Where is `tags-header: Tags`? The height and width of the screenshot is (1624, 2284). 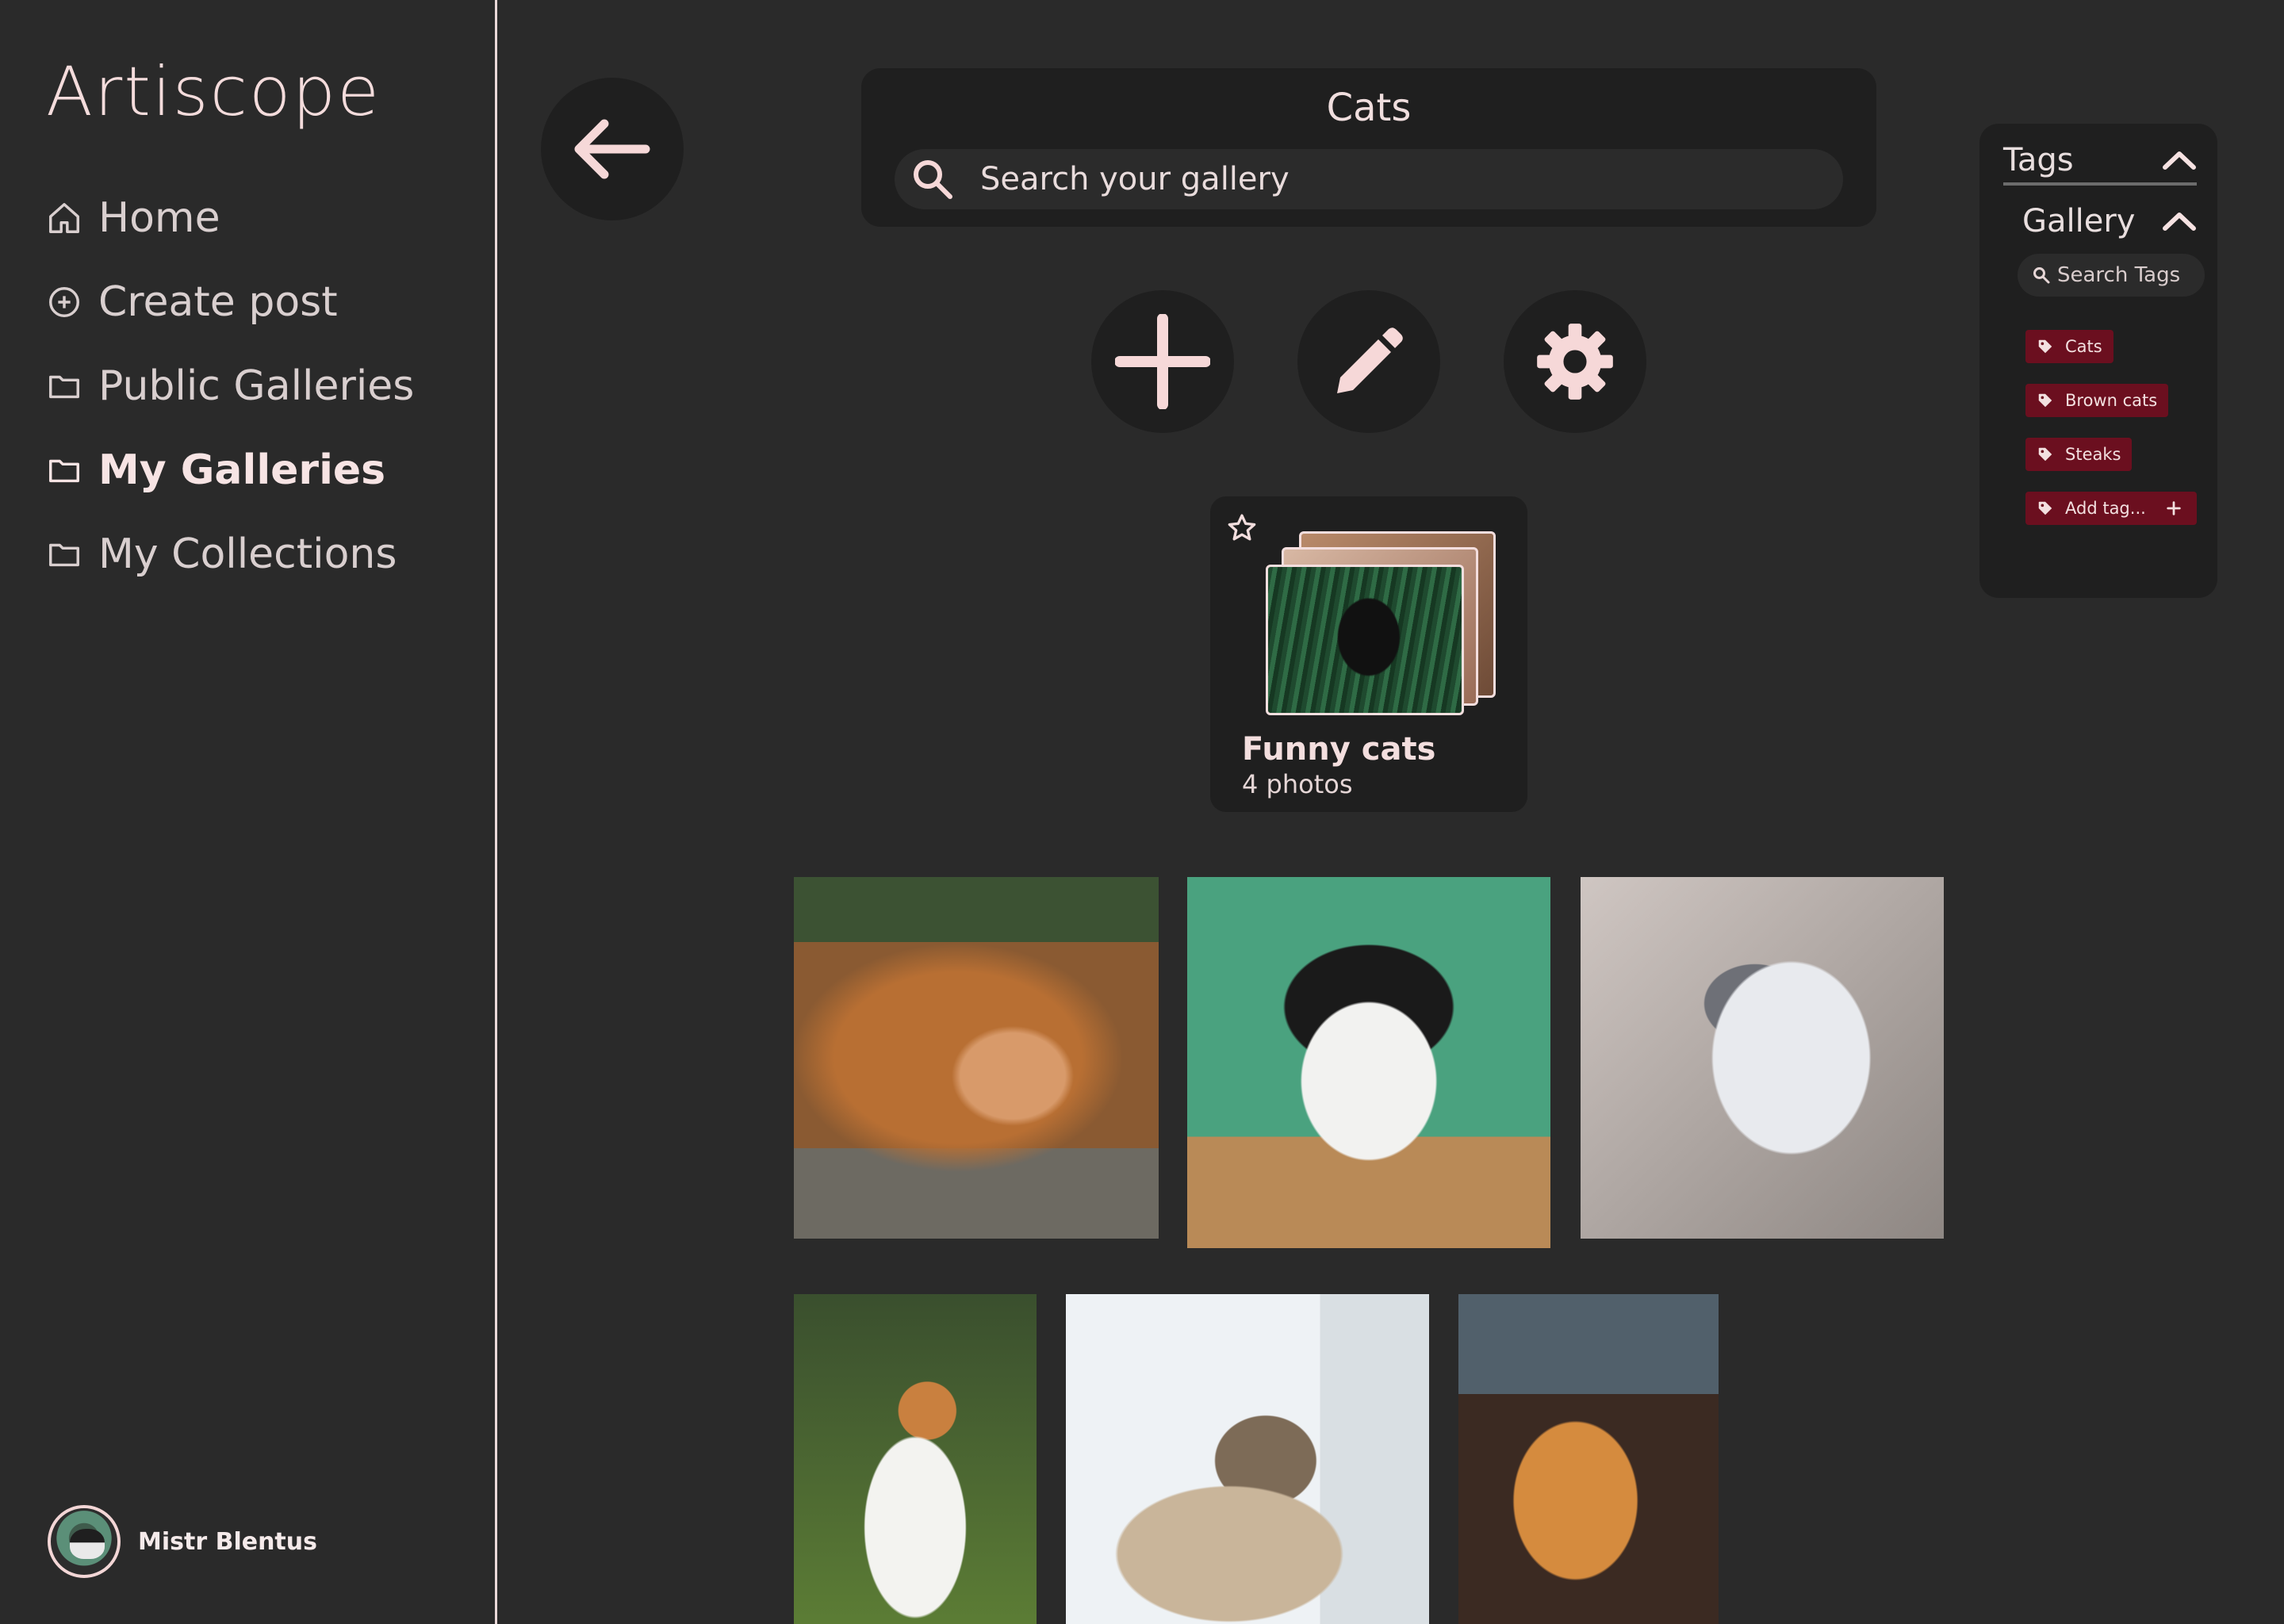
tags-header: Tags is located at coordinates (2100, 162).